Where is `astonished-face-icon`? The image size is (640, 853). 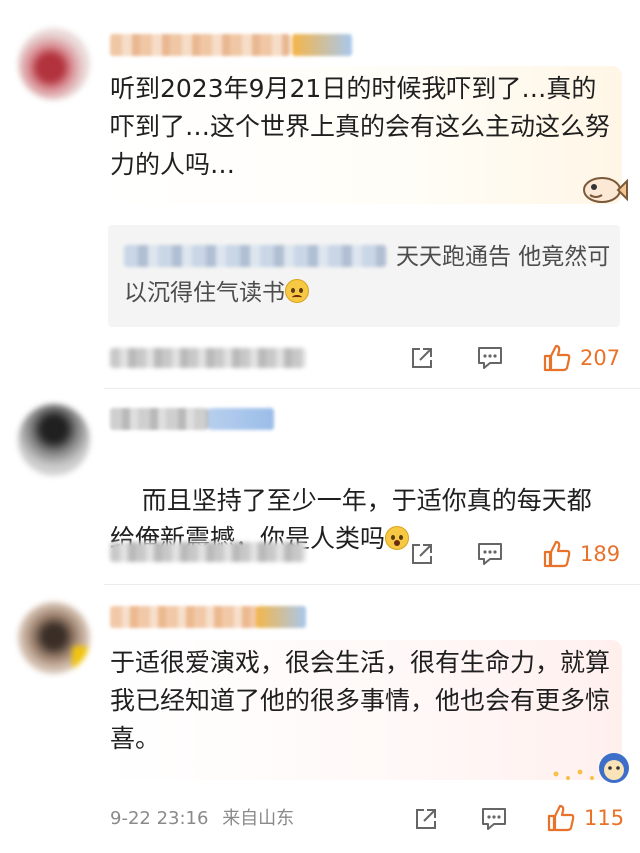
astonished-face-icon is located at coordinates (397, 538).